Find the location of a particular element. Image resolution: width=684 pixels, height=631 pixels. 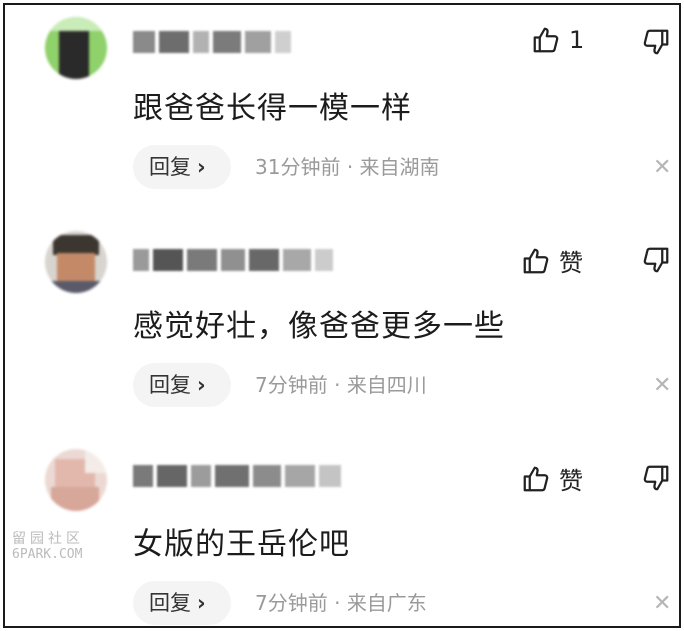

comment-text: 感觉好壮，像爸爸更多一些 is located at coordinates (319, 326).